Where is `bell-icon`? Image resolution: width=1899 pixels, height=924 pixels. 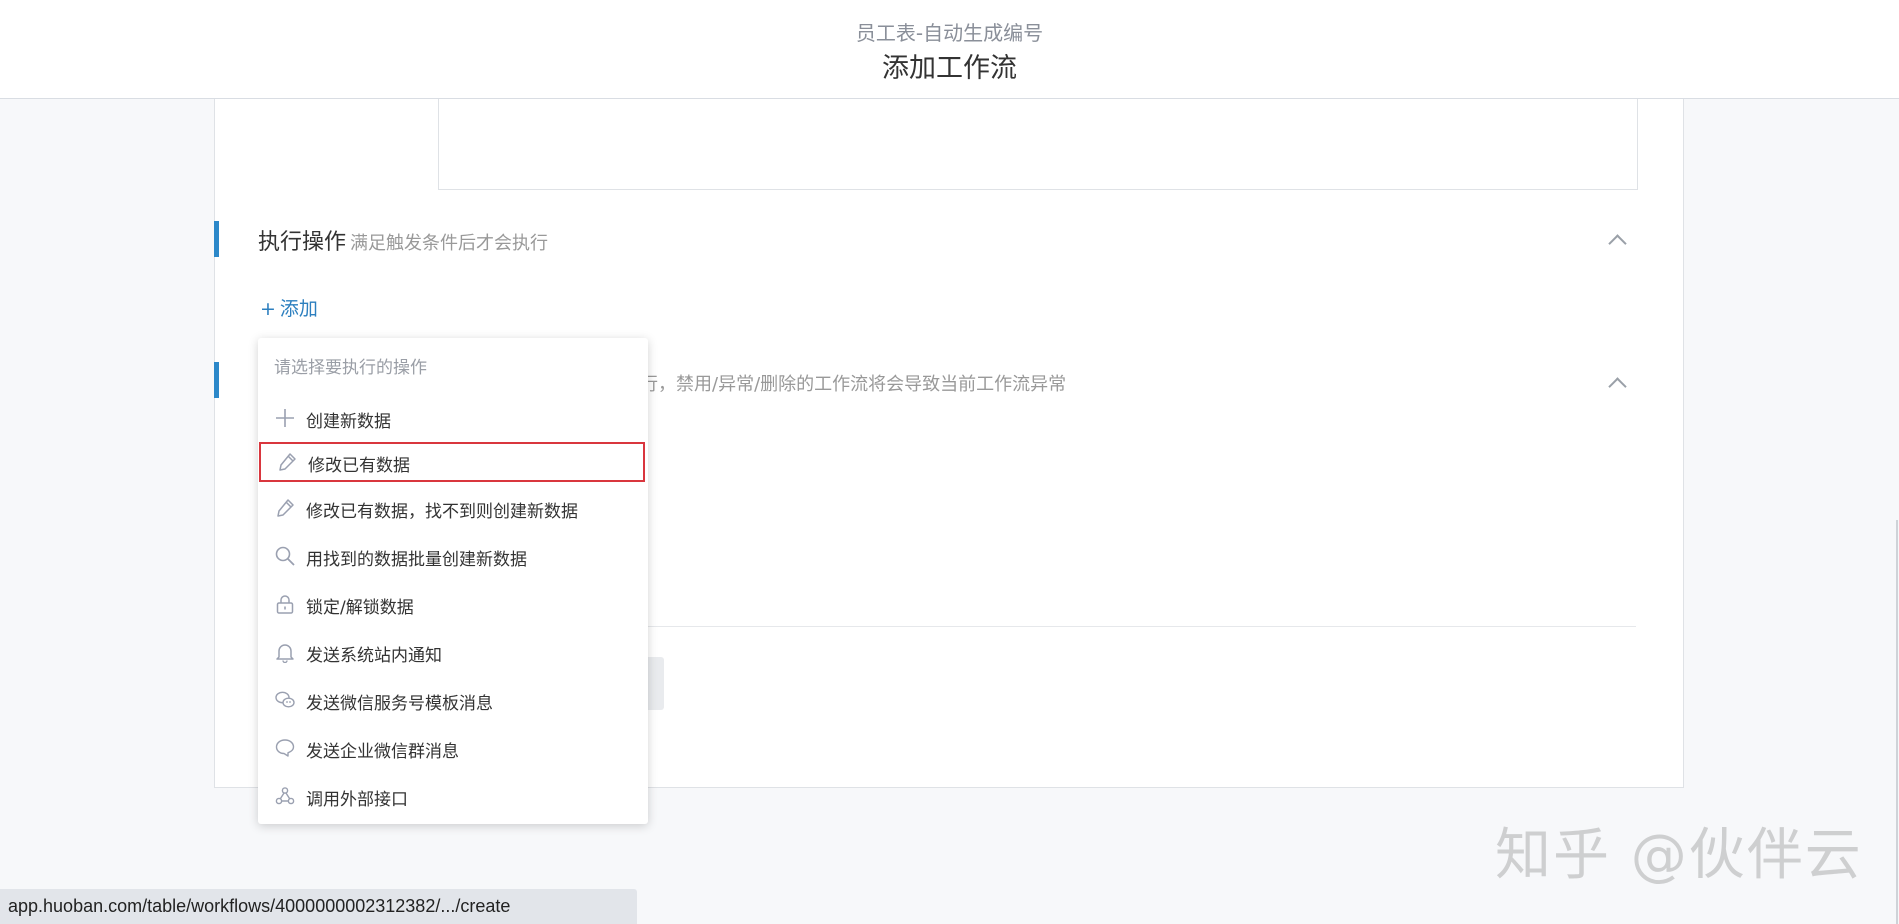
bell-icon is located at coordinates (285, 652).